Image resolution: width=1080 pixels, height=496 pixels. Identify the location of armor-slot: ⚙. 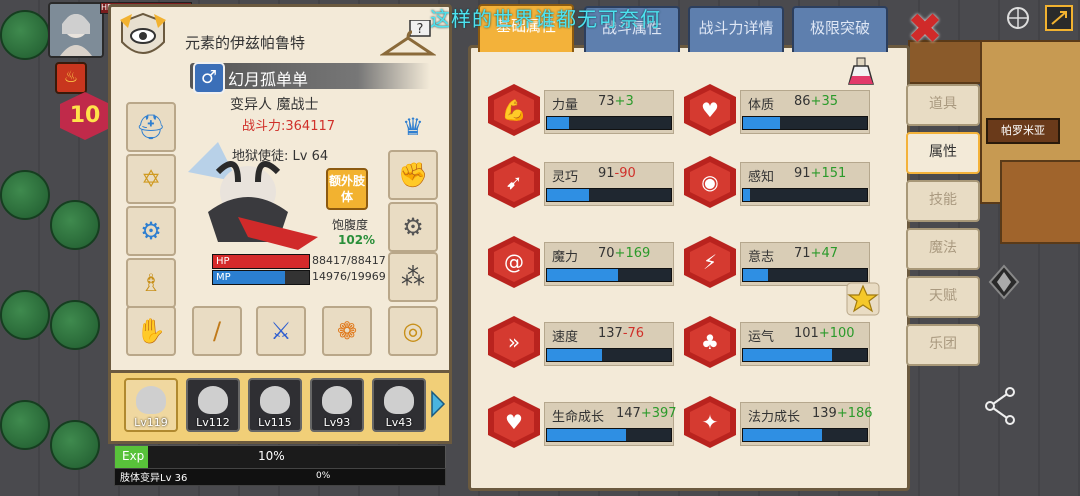
(151, 231).